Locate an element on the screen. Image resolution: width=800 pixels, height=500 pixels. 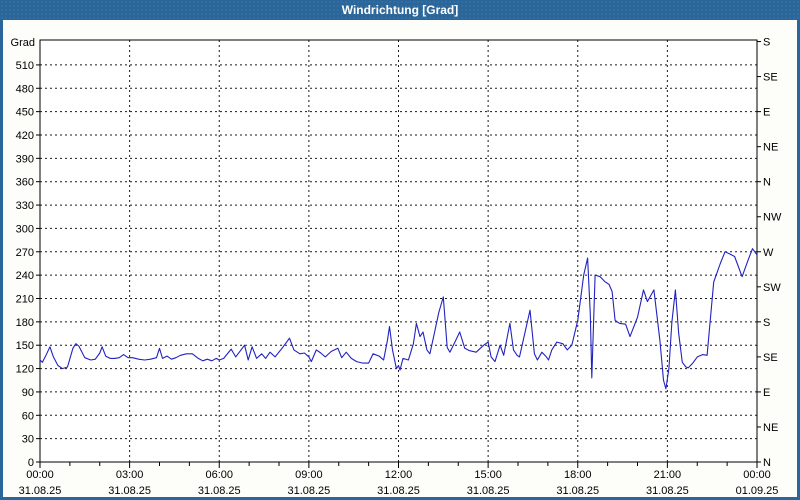
y-tick-label-left: 270 is located at coordinates (25, 253).